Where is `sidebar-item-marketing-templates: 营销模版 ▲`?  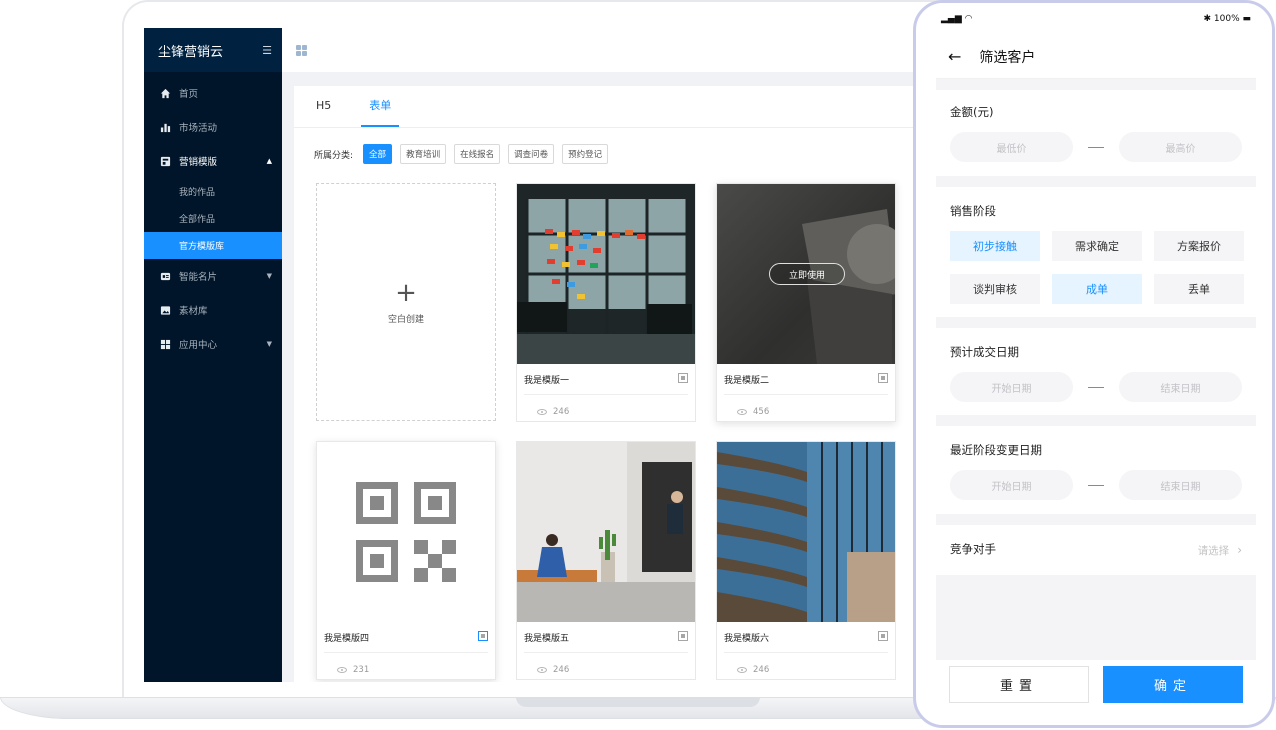 sidebar-item-marketing-templates: 营销模版 ▲ is located at coordinates (213, 161).